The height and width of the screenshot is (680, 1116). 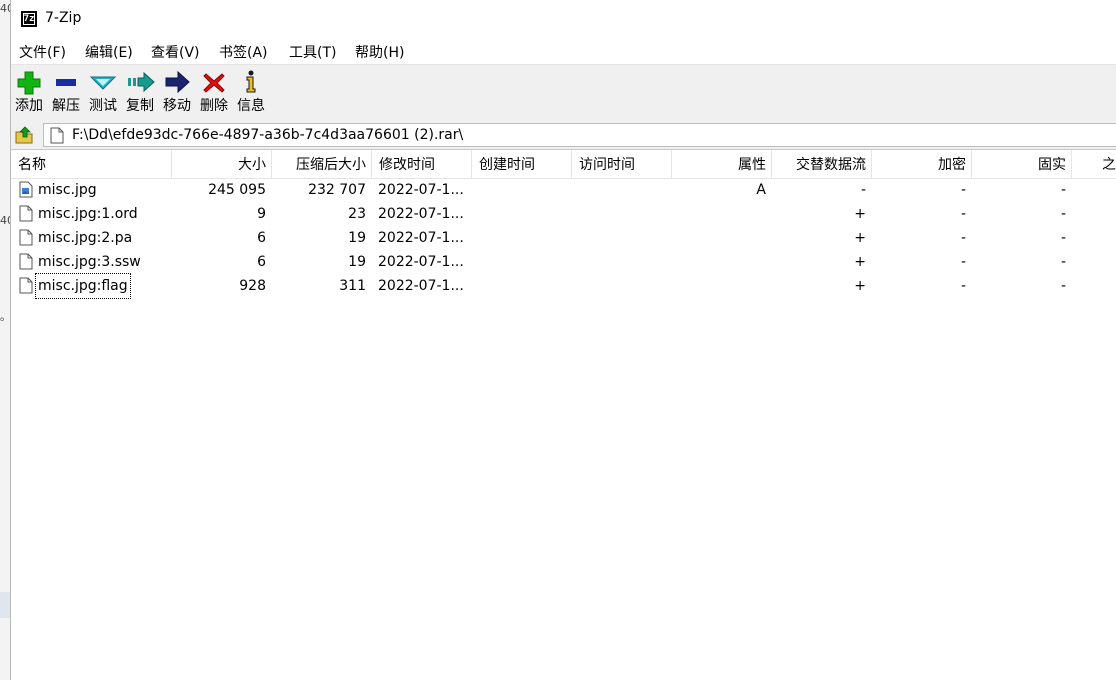 I want to click on minus-icon, so click(x=66, y=81).